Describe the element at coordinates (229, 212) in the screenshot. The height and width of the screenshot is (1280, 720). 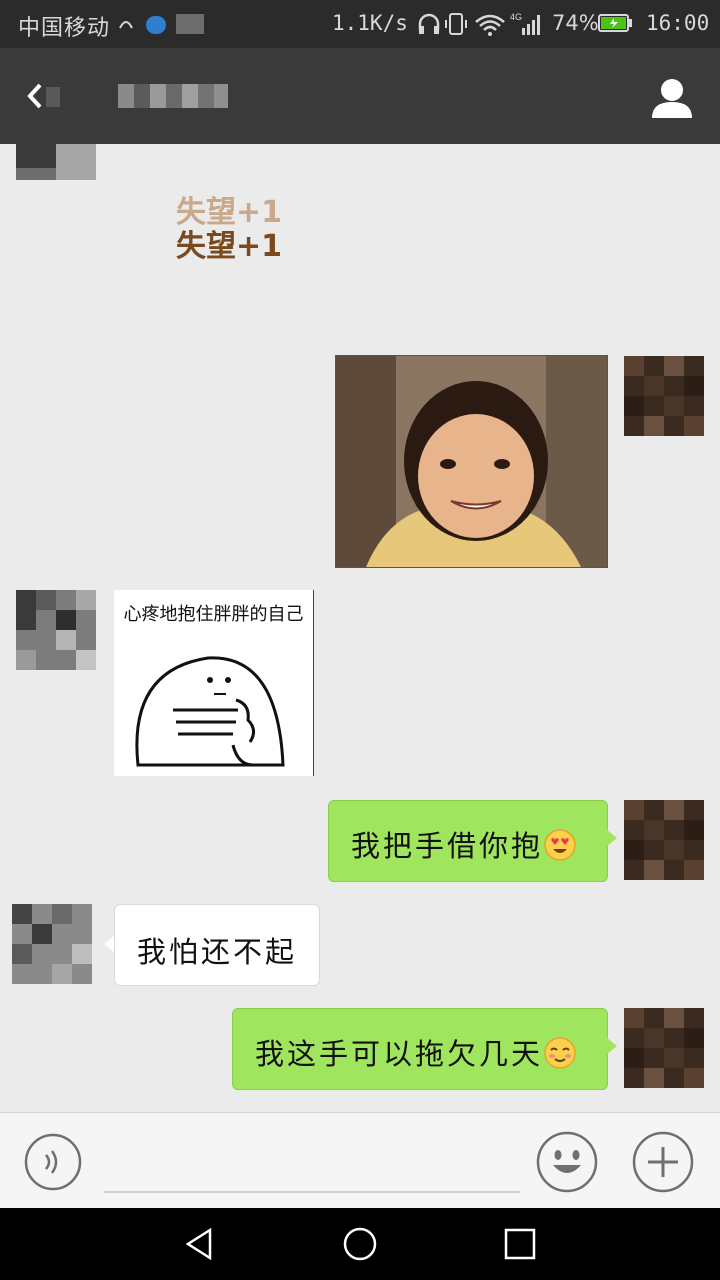
I see `sticker-text-faded: 失望+1` at that location.